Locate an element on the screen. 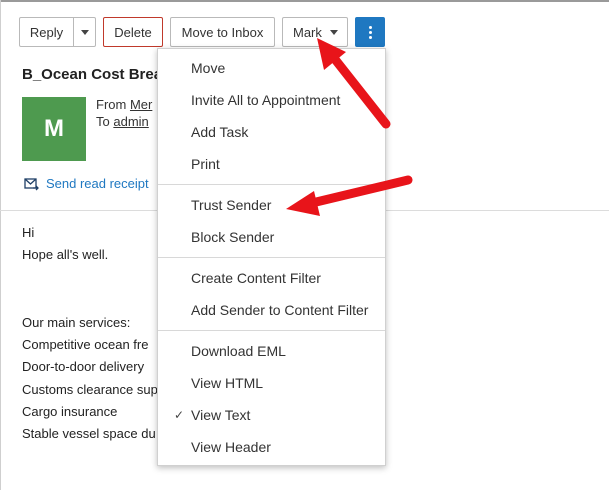  menu-item-move: Move is located at coordinates (271, 68).